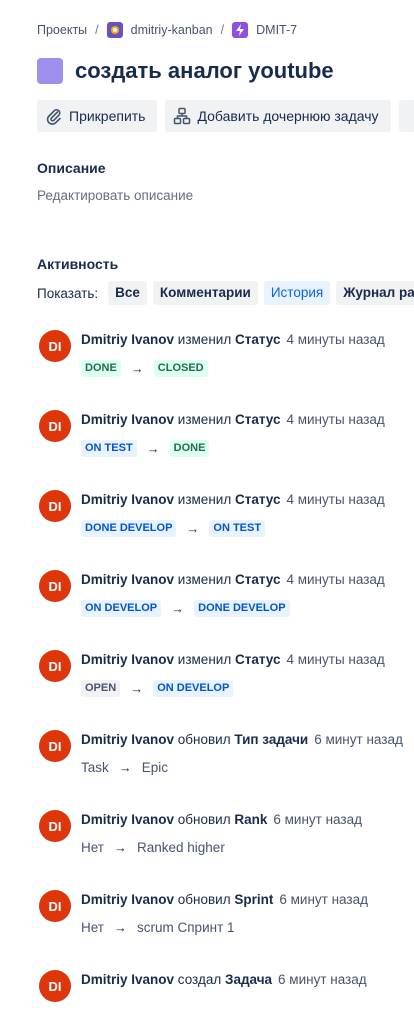 This screenshot has width=414, height=1020. I want to click on history-change: Нет → scrum Спринт 1, so click(158, 927).